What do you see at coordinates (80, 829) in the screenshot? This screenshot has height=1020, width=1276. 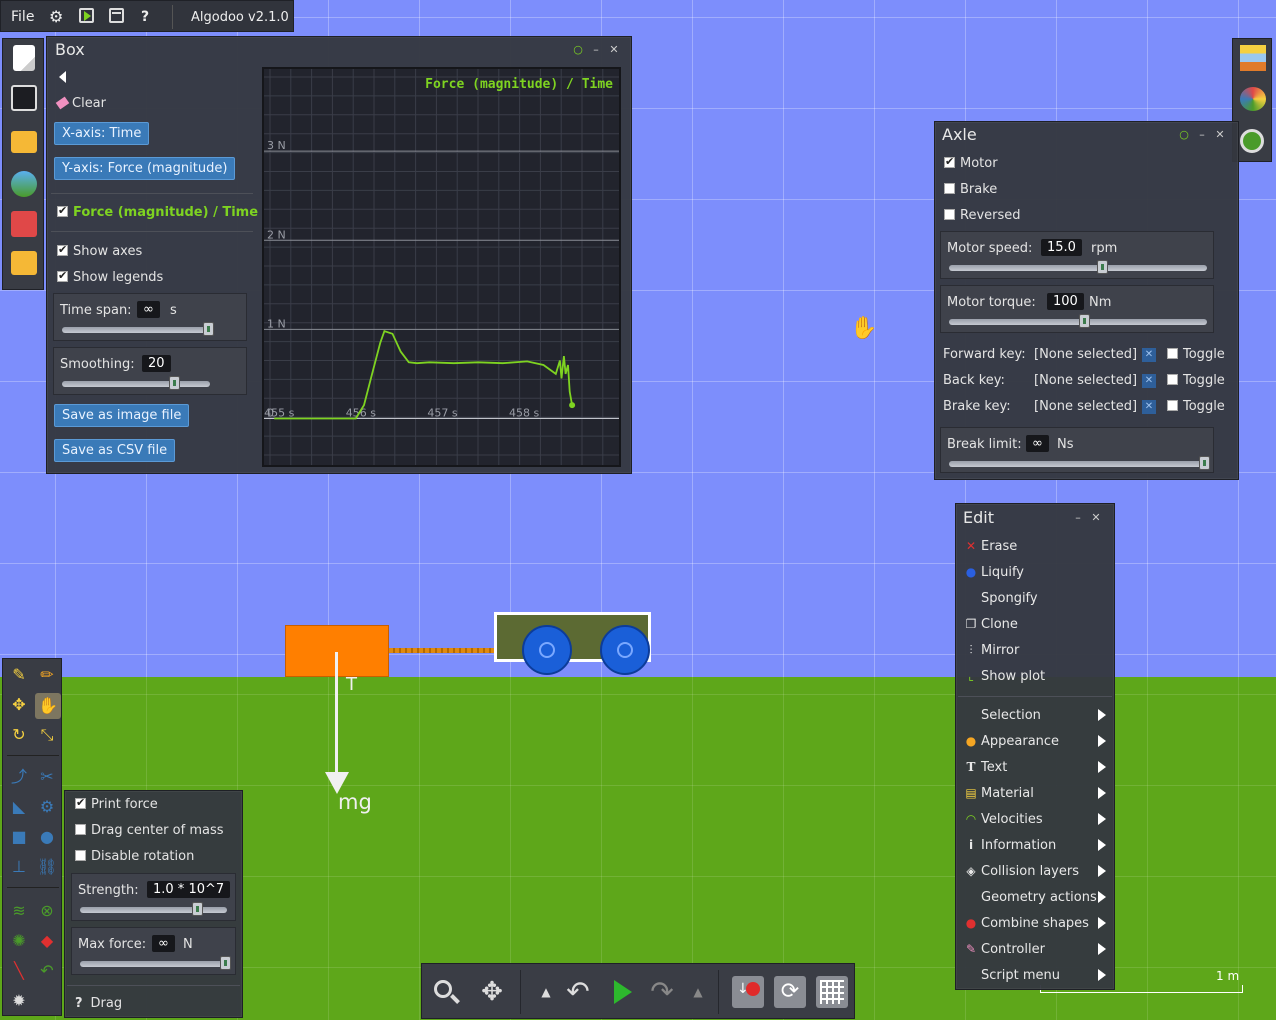 I see `drag-center-checkbox` at bounding box center [80, 829].